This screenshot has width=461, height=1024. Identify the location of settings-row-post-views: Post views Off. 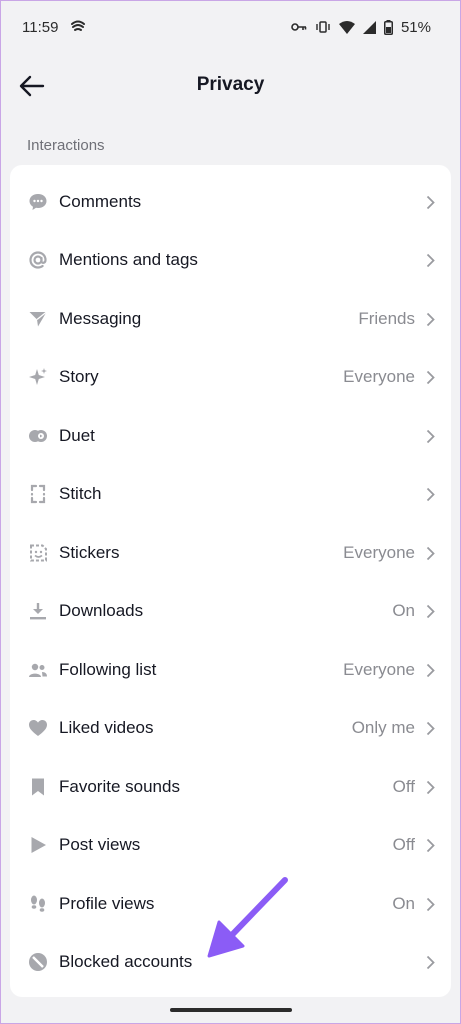
(230, 845).